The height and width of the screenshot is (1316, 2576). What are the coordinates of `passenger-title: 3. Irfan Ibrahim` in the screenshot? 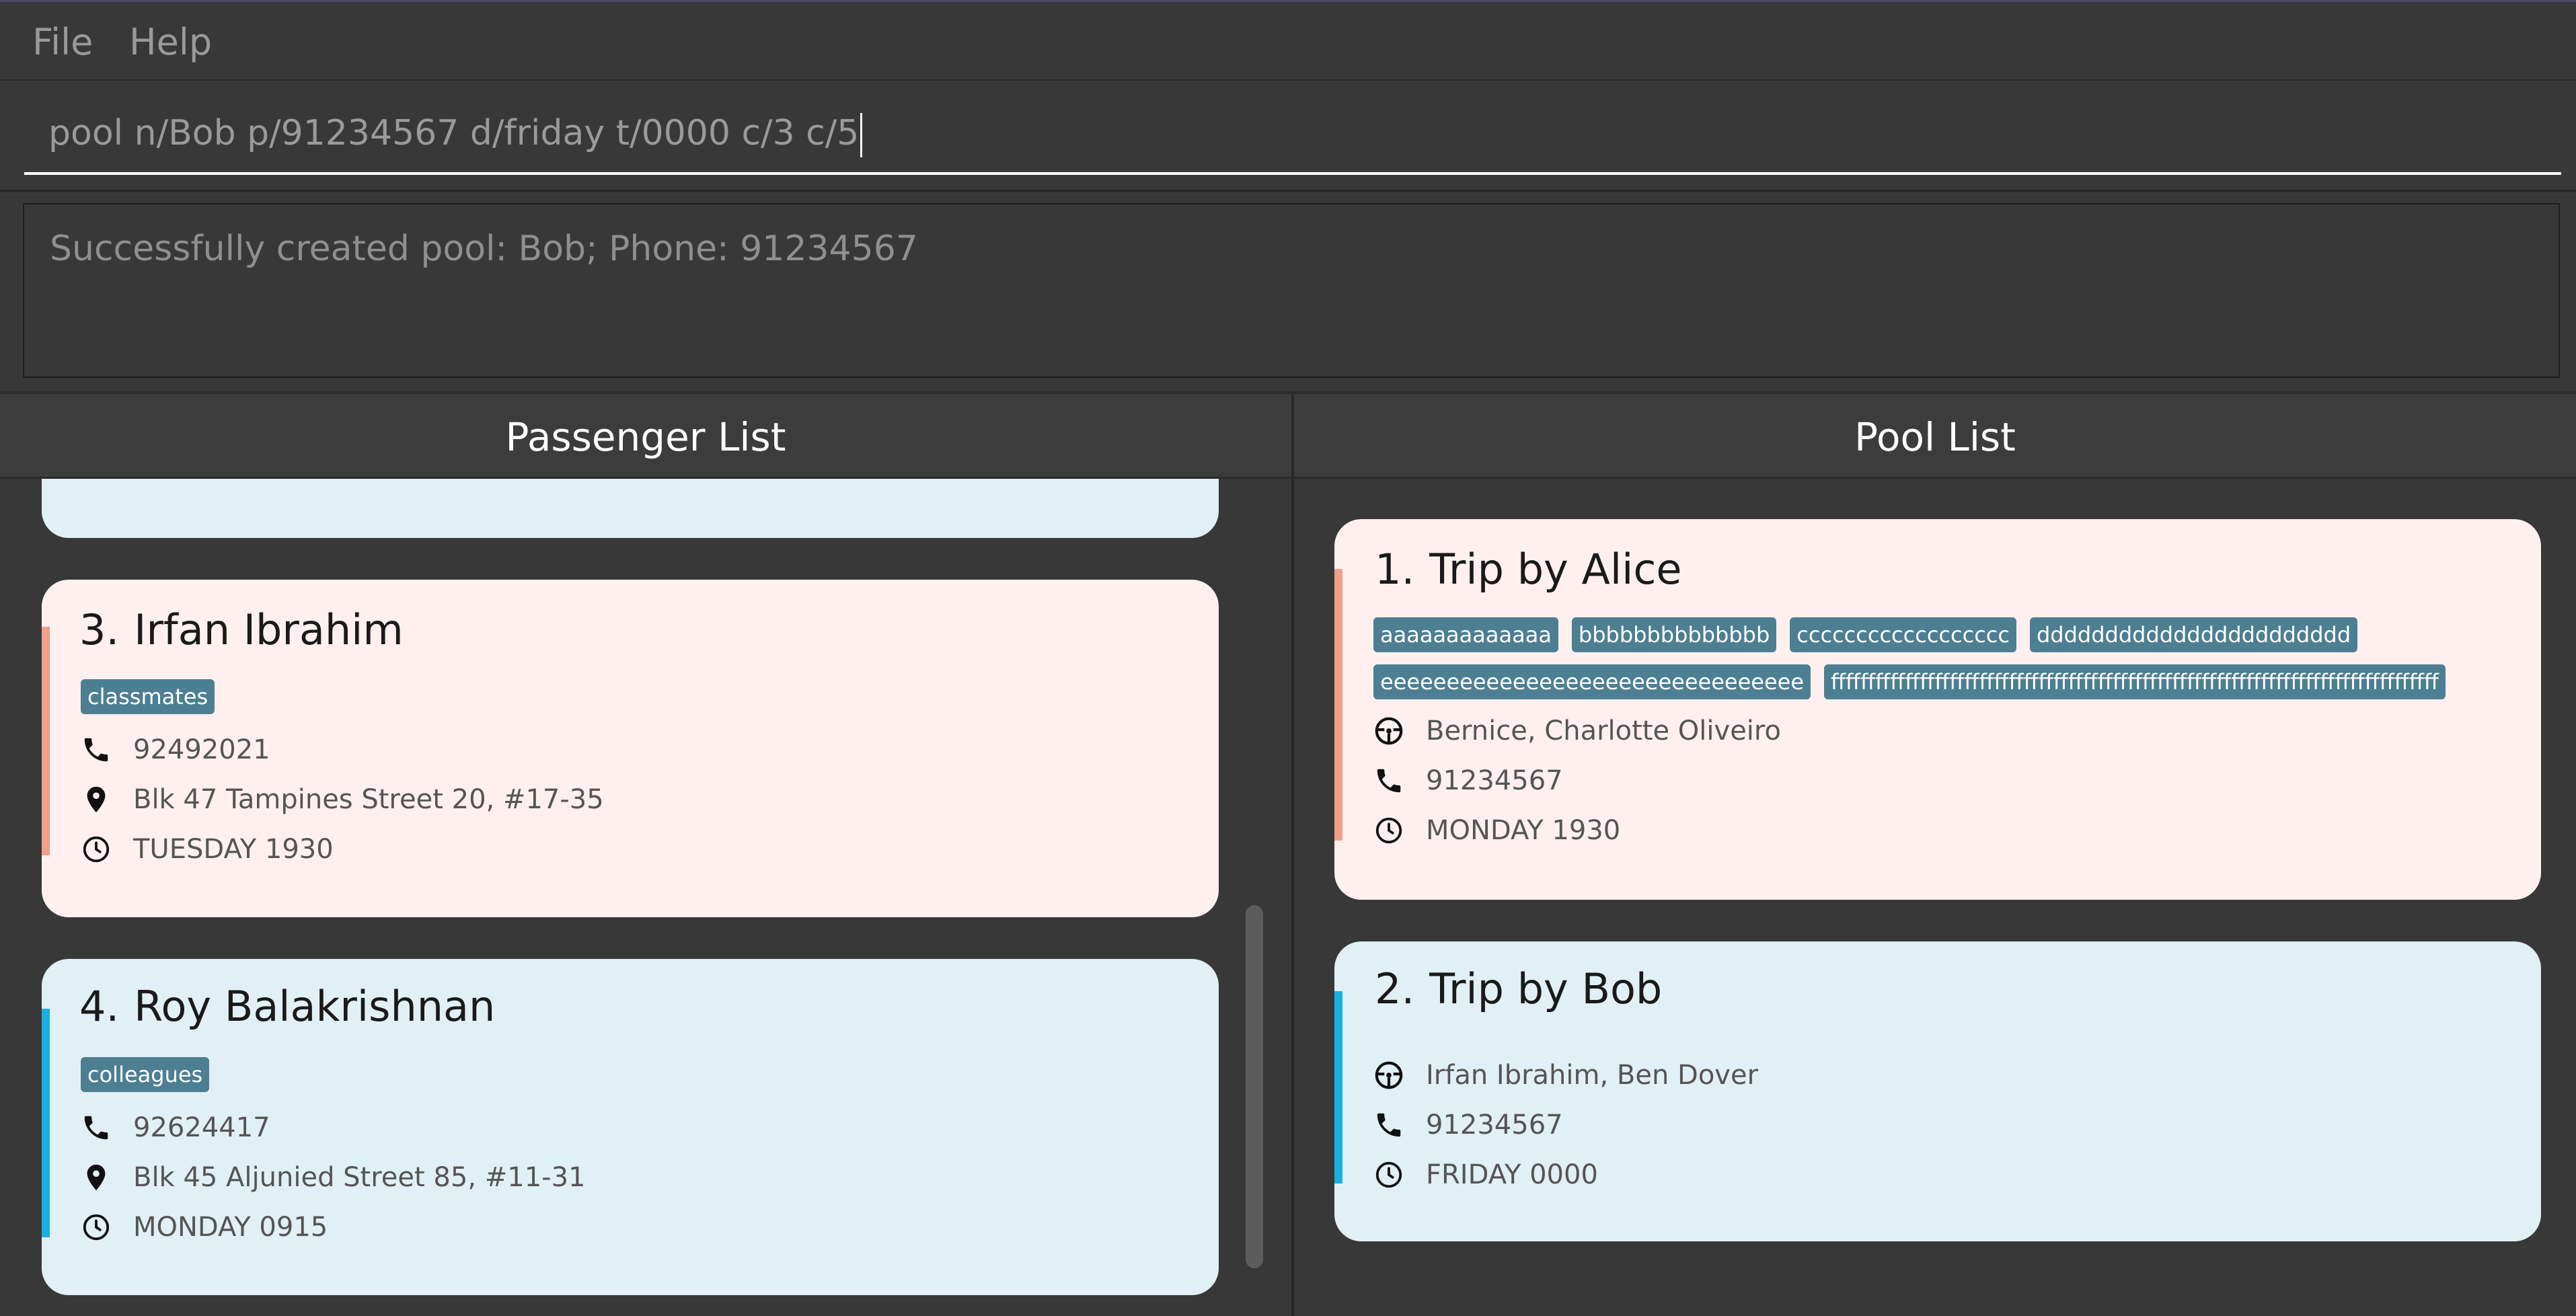 It's located at (241, 630).